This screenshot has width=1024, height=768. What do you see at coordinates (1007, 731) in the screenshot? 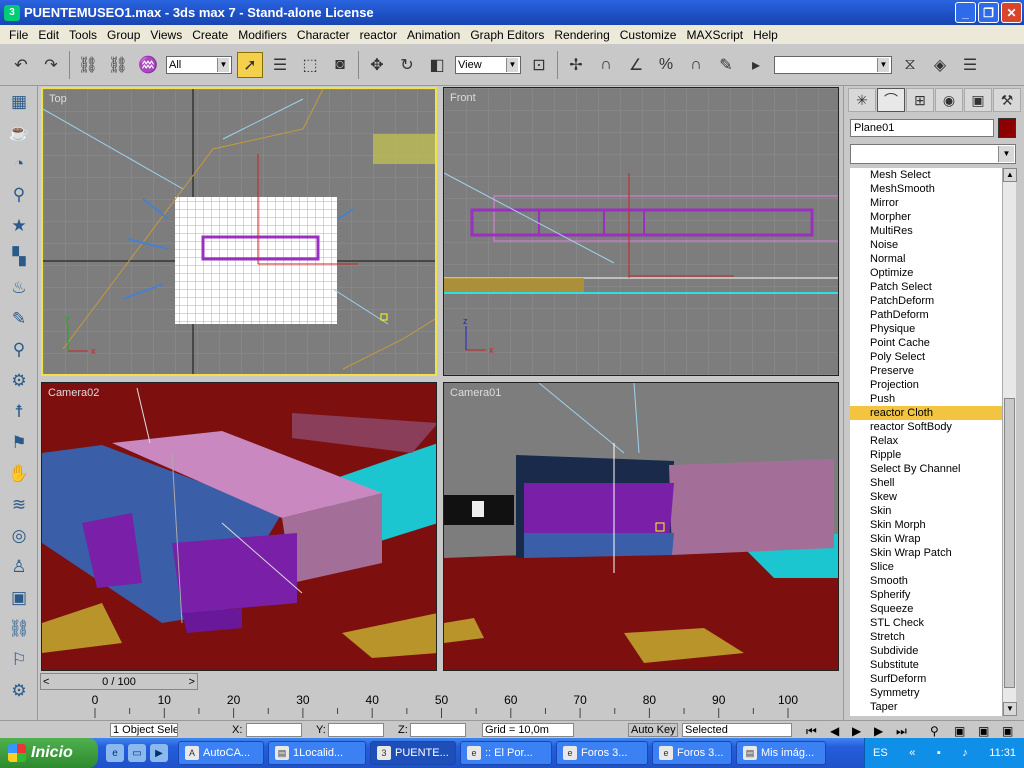
I see `maximize-viewport-icon: ▣` at bounding box center [1007, 731].